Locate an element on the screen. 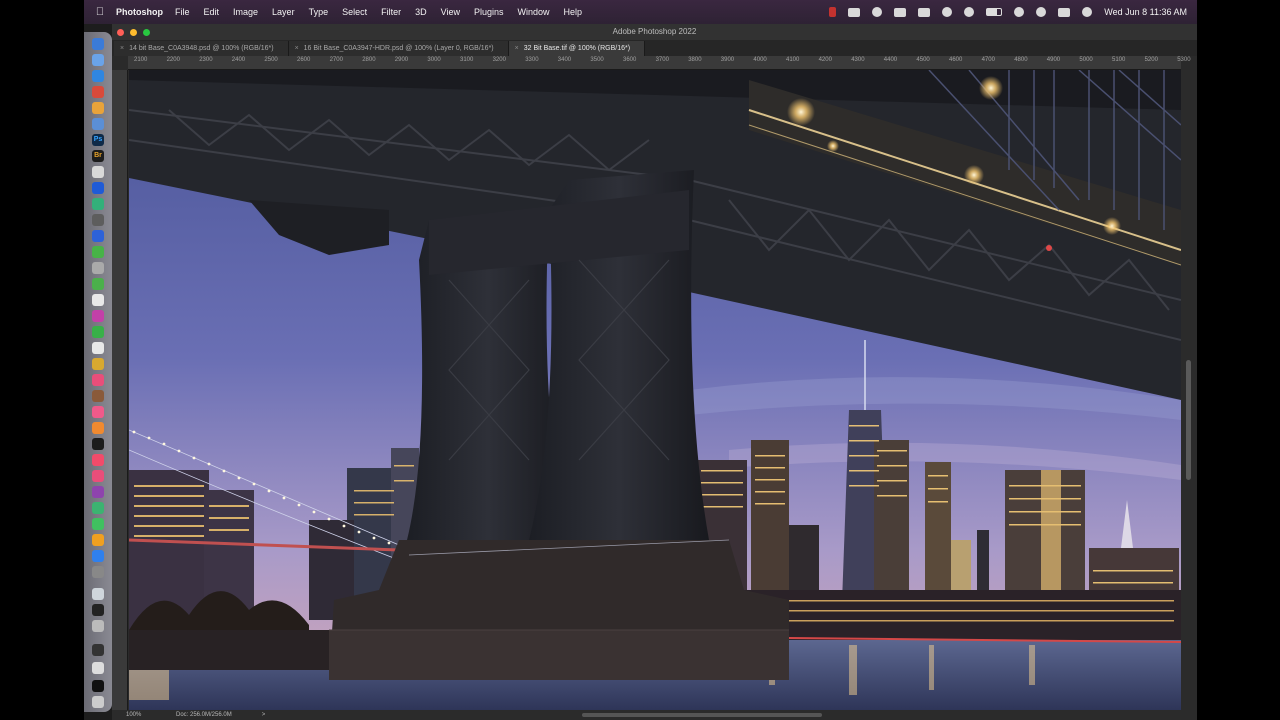 This screenshot has width=1280, height=720. zoom-level: 100% is located at coordinates (151, 715).